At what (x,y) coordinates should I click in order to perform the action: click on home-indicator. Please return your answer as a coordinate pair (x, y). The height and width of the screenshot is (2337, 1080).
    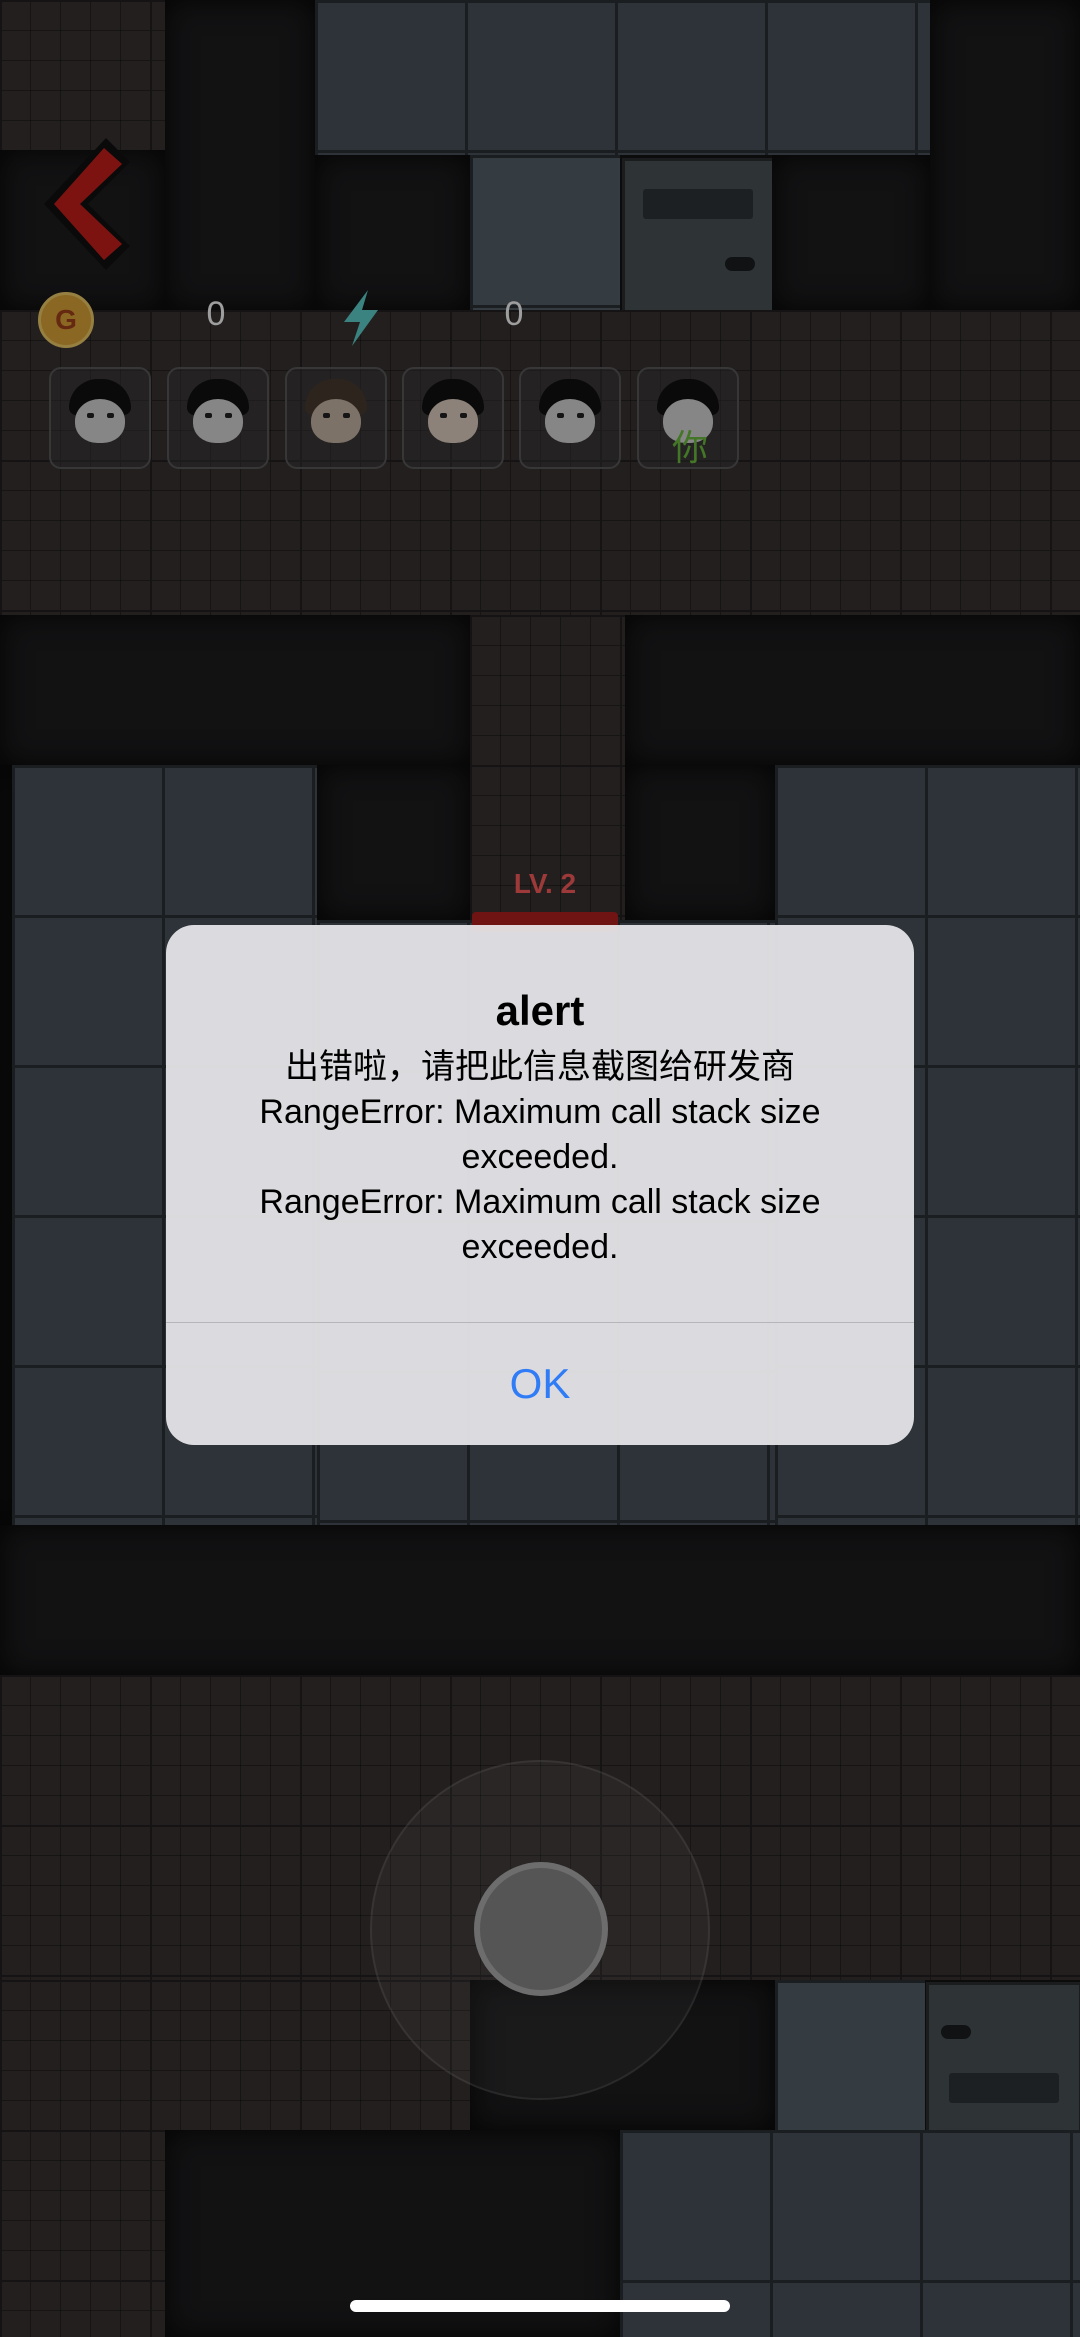
    Looking at the image, I should click on (540, 2306).